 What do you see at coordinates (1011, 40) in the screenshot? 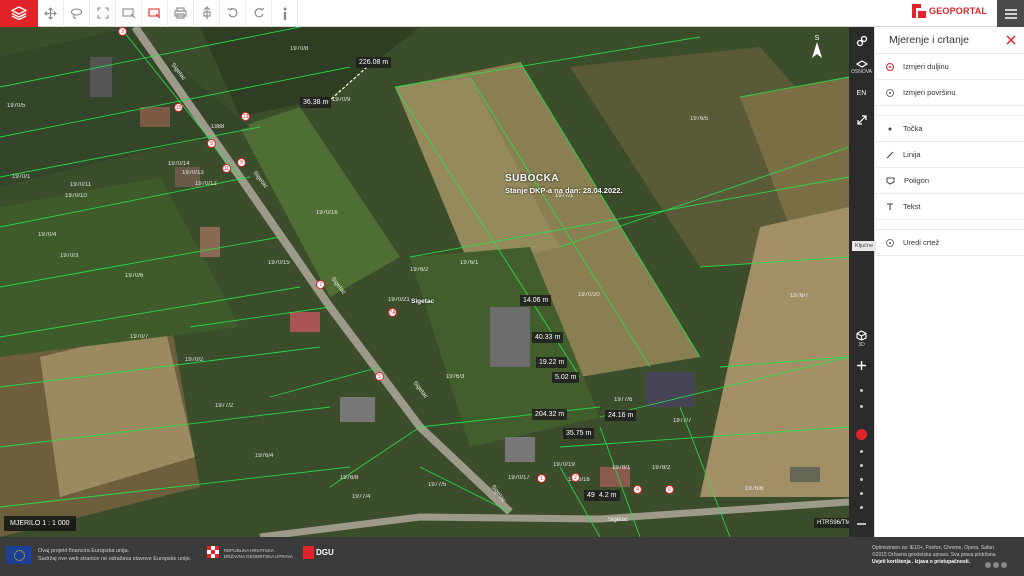
I see `close-icon` at bounding box center [1011, 40].